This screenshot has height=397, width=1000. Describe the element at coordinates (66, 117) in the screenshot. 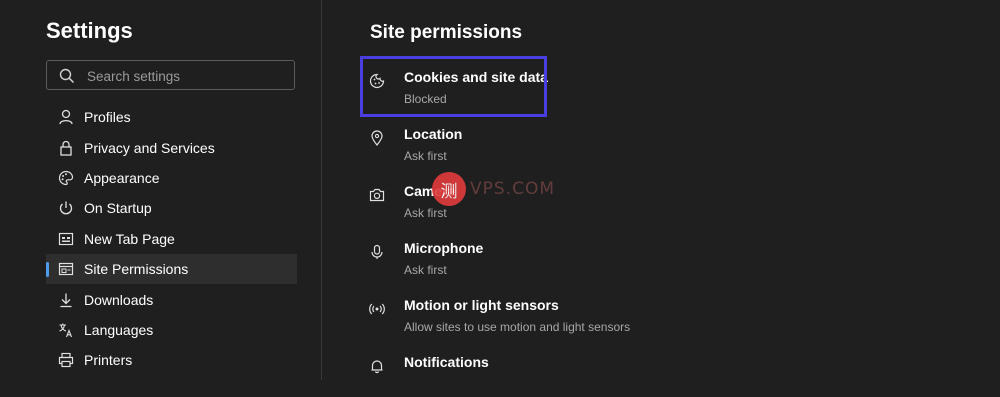

I see `profile-icon` at that location.